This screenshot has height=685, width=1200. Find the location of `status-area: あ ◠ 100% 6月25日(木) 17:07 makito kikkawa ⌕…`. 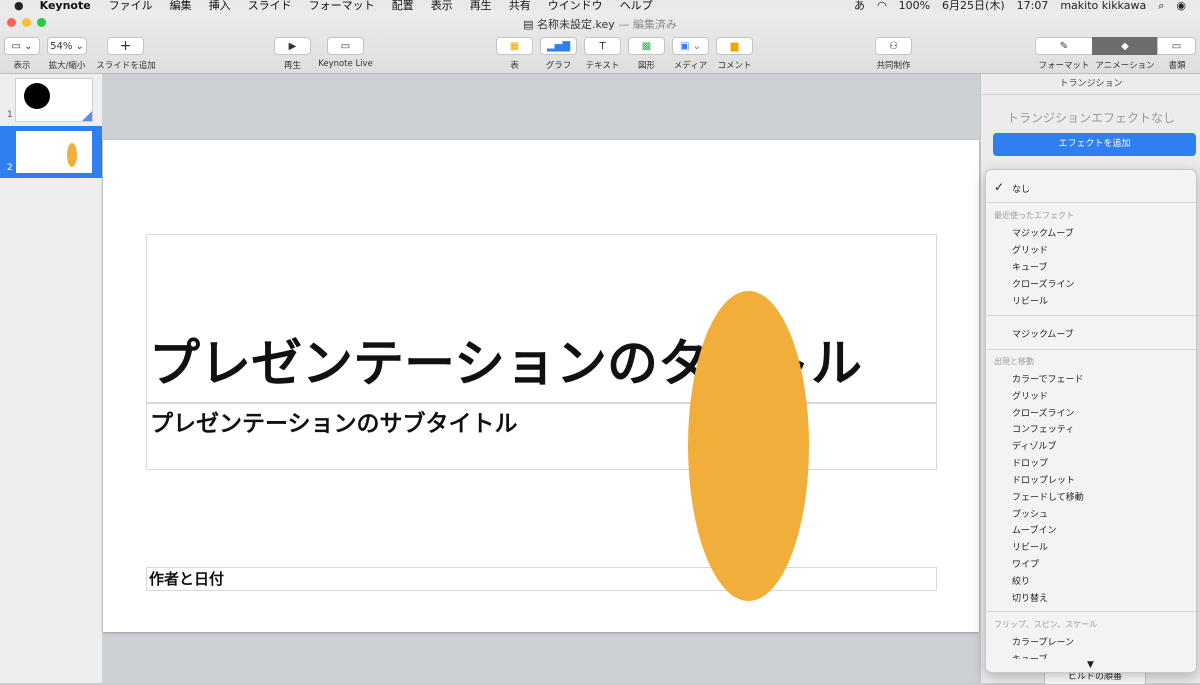

status-area: あ ◠ 100% 6月25日(木) 17:07 makito kikkawa ⌕… is located at coordinates (1021, 5).